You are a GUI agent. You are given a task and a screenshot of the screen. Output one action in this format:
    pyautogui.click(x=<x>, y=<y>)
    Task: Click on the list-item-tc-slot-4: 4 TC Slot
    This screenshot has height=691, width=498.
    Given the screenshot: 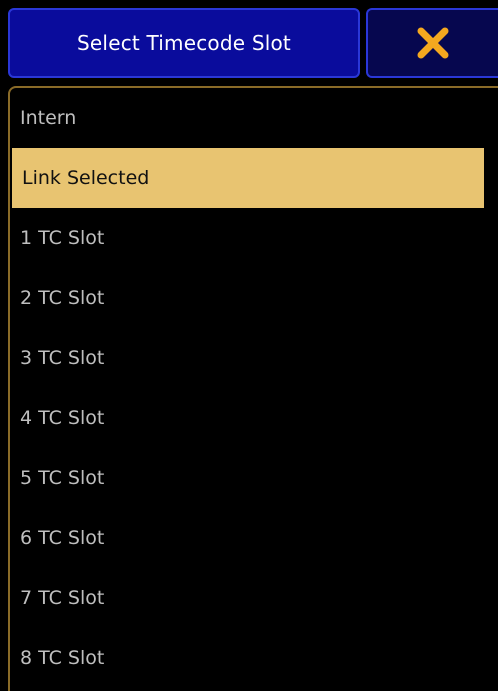 What is the action you would take?
    pyautogui.click(x=254, y=418)
    